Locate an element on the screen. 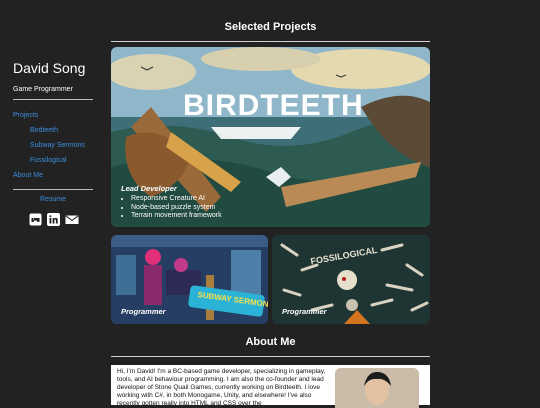  birdteeth-logo-text: BIRDTEETH is located at coordinates (273, 105).